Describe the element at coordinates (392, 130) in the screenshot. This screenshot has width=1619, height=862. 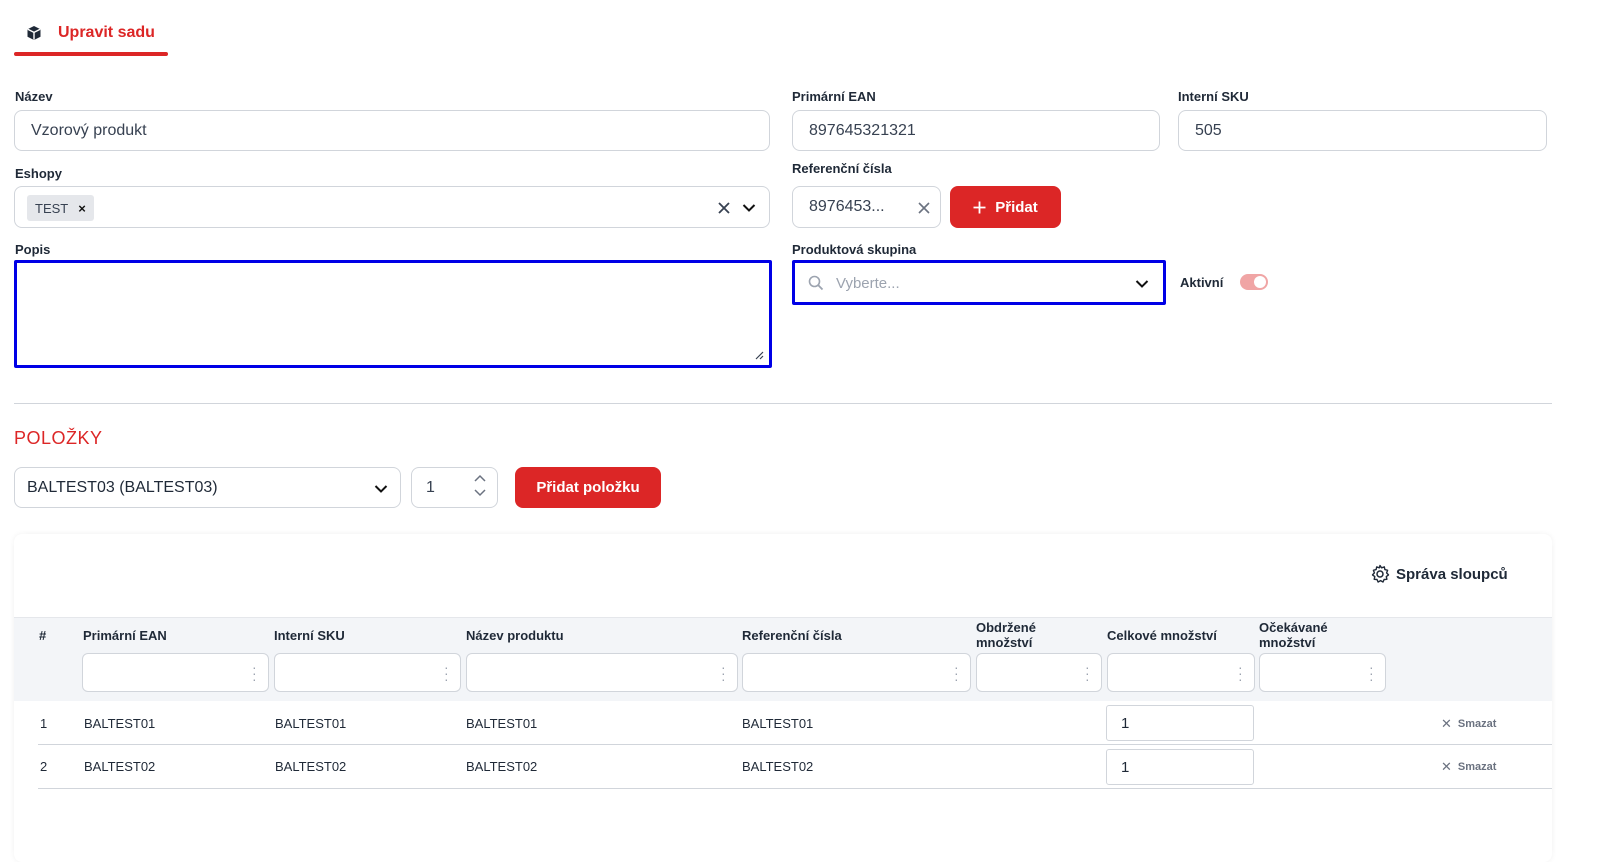
I see `name-input: Vzorový produkt` at that location.